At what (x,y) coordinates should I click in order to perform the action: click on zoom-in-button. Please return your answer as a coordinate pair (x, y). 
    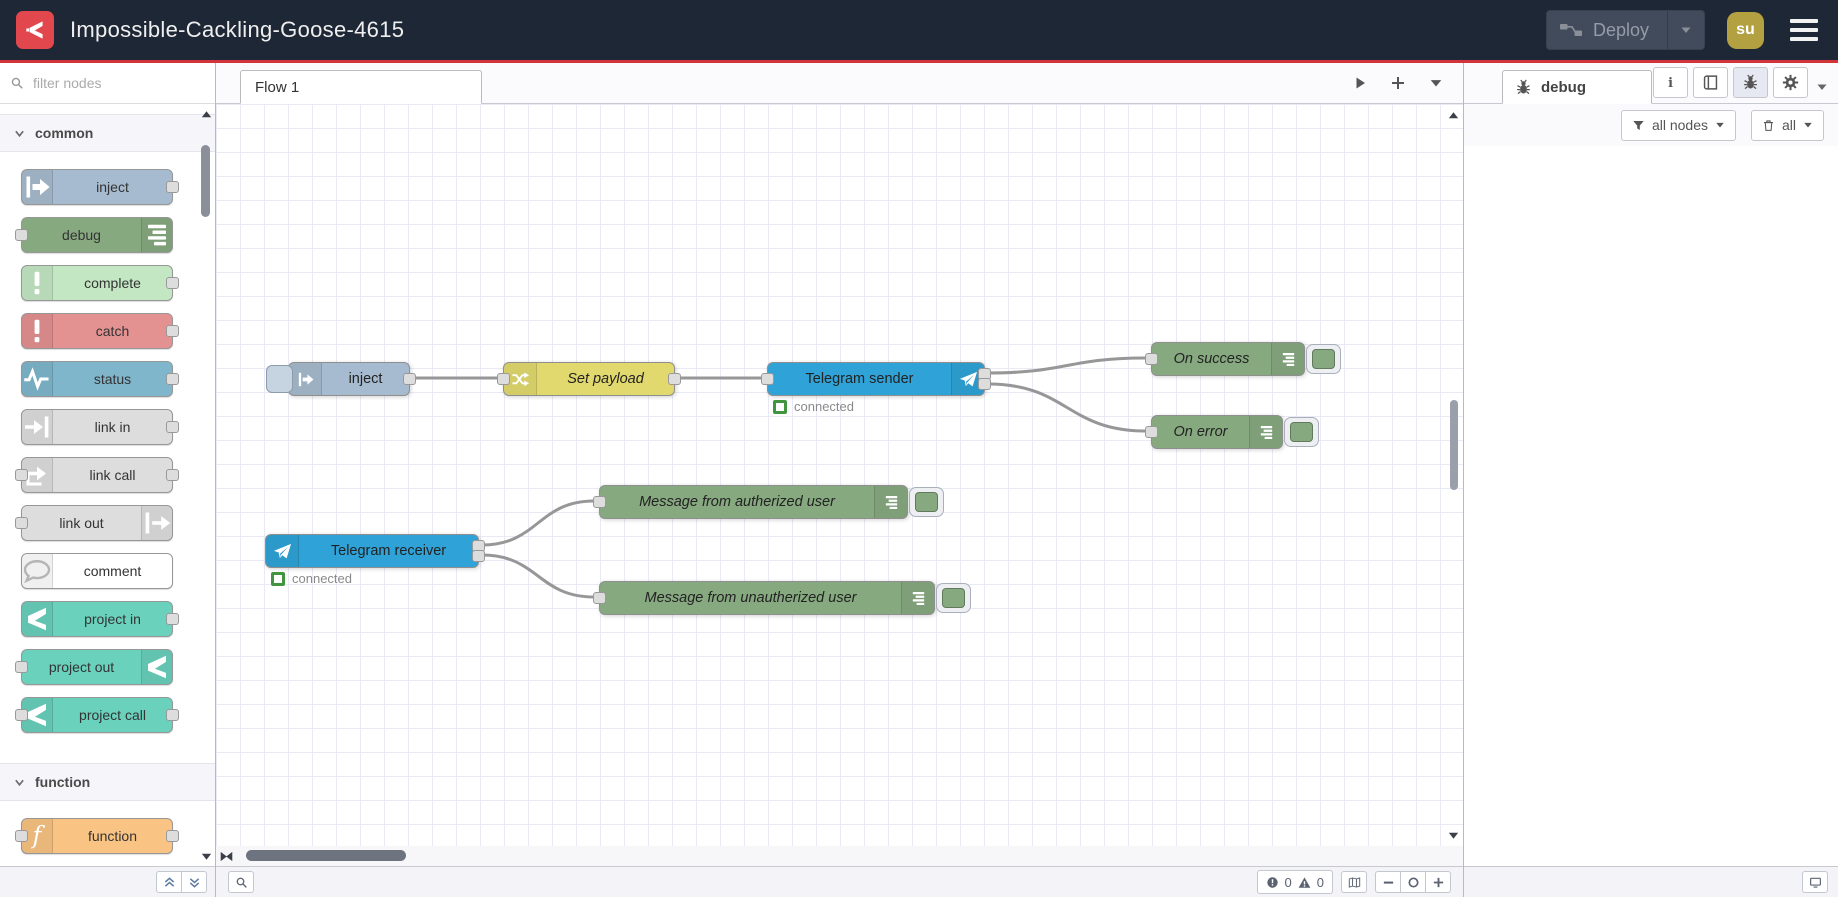
    Looking at the image, I should click on (1438, 882).